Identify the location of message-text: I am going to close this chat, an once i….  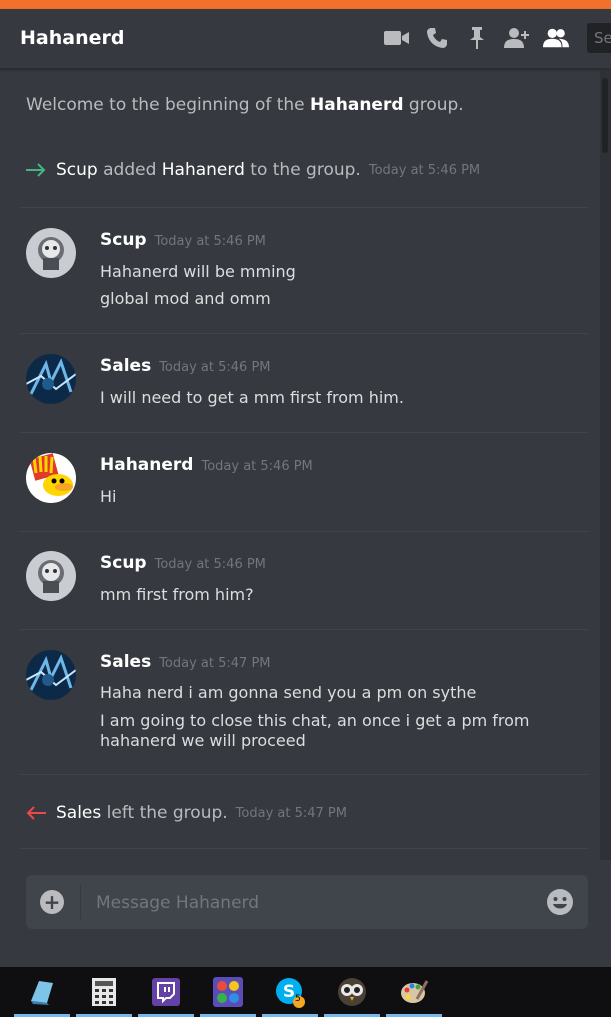
(315, 730).